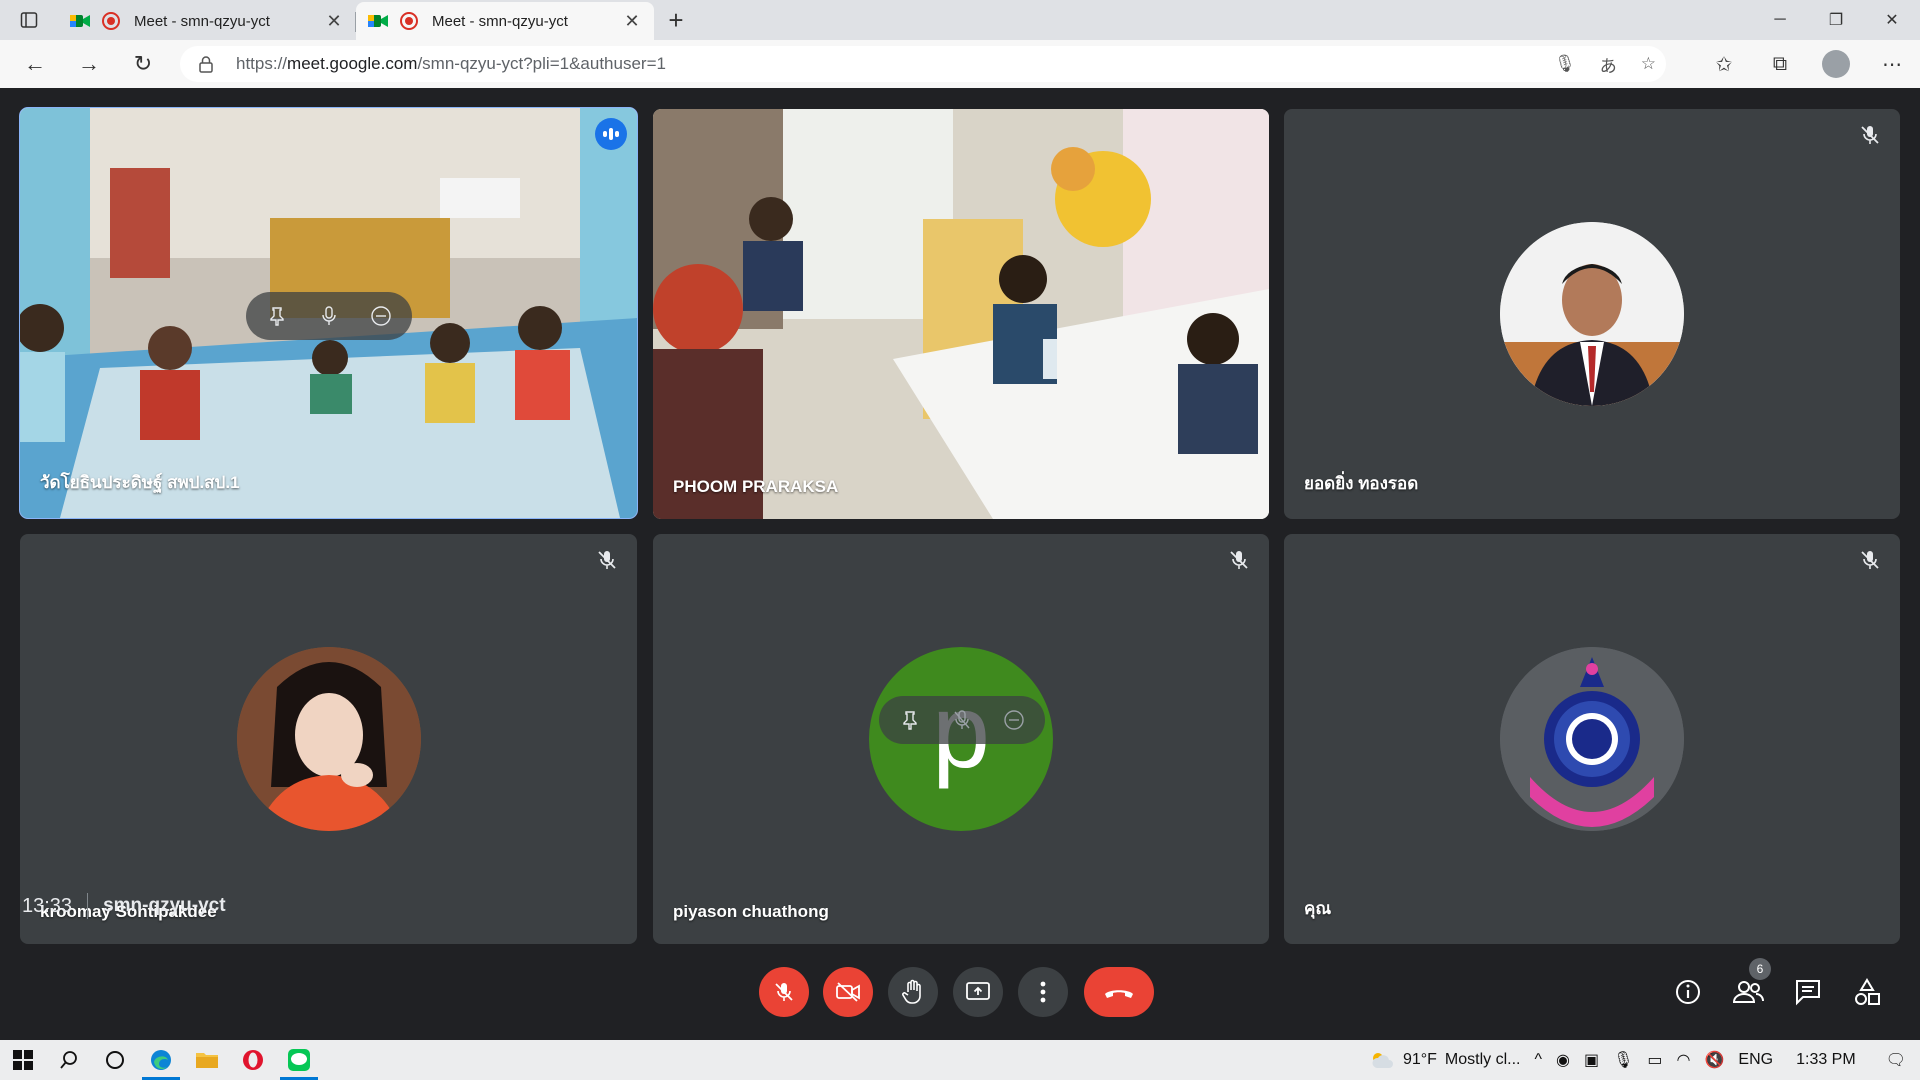 The image size is (1920, 1080). What do you see at coordinates (262, 63) in the screenshot?
I see `url-prefix: https://` at bounding box center [262, 63].